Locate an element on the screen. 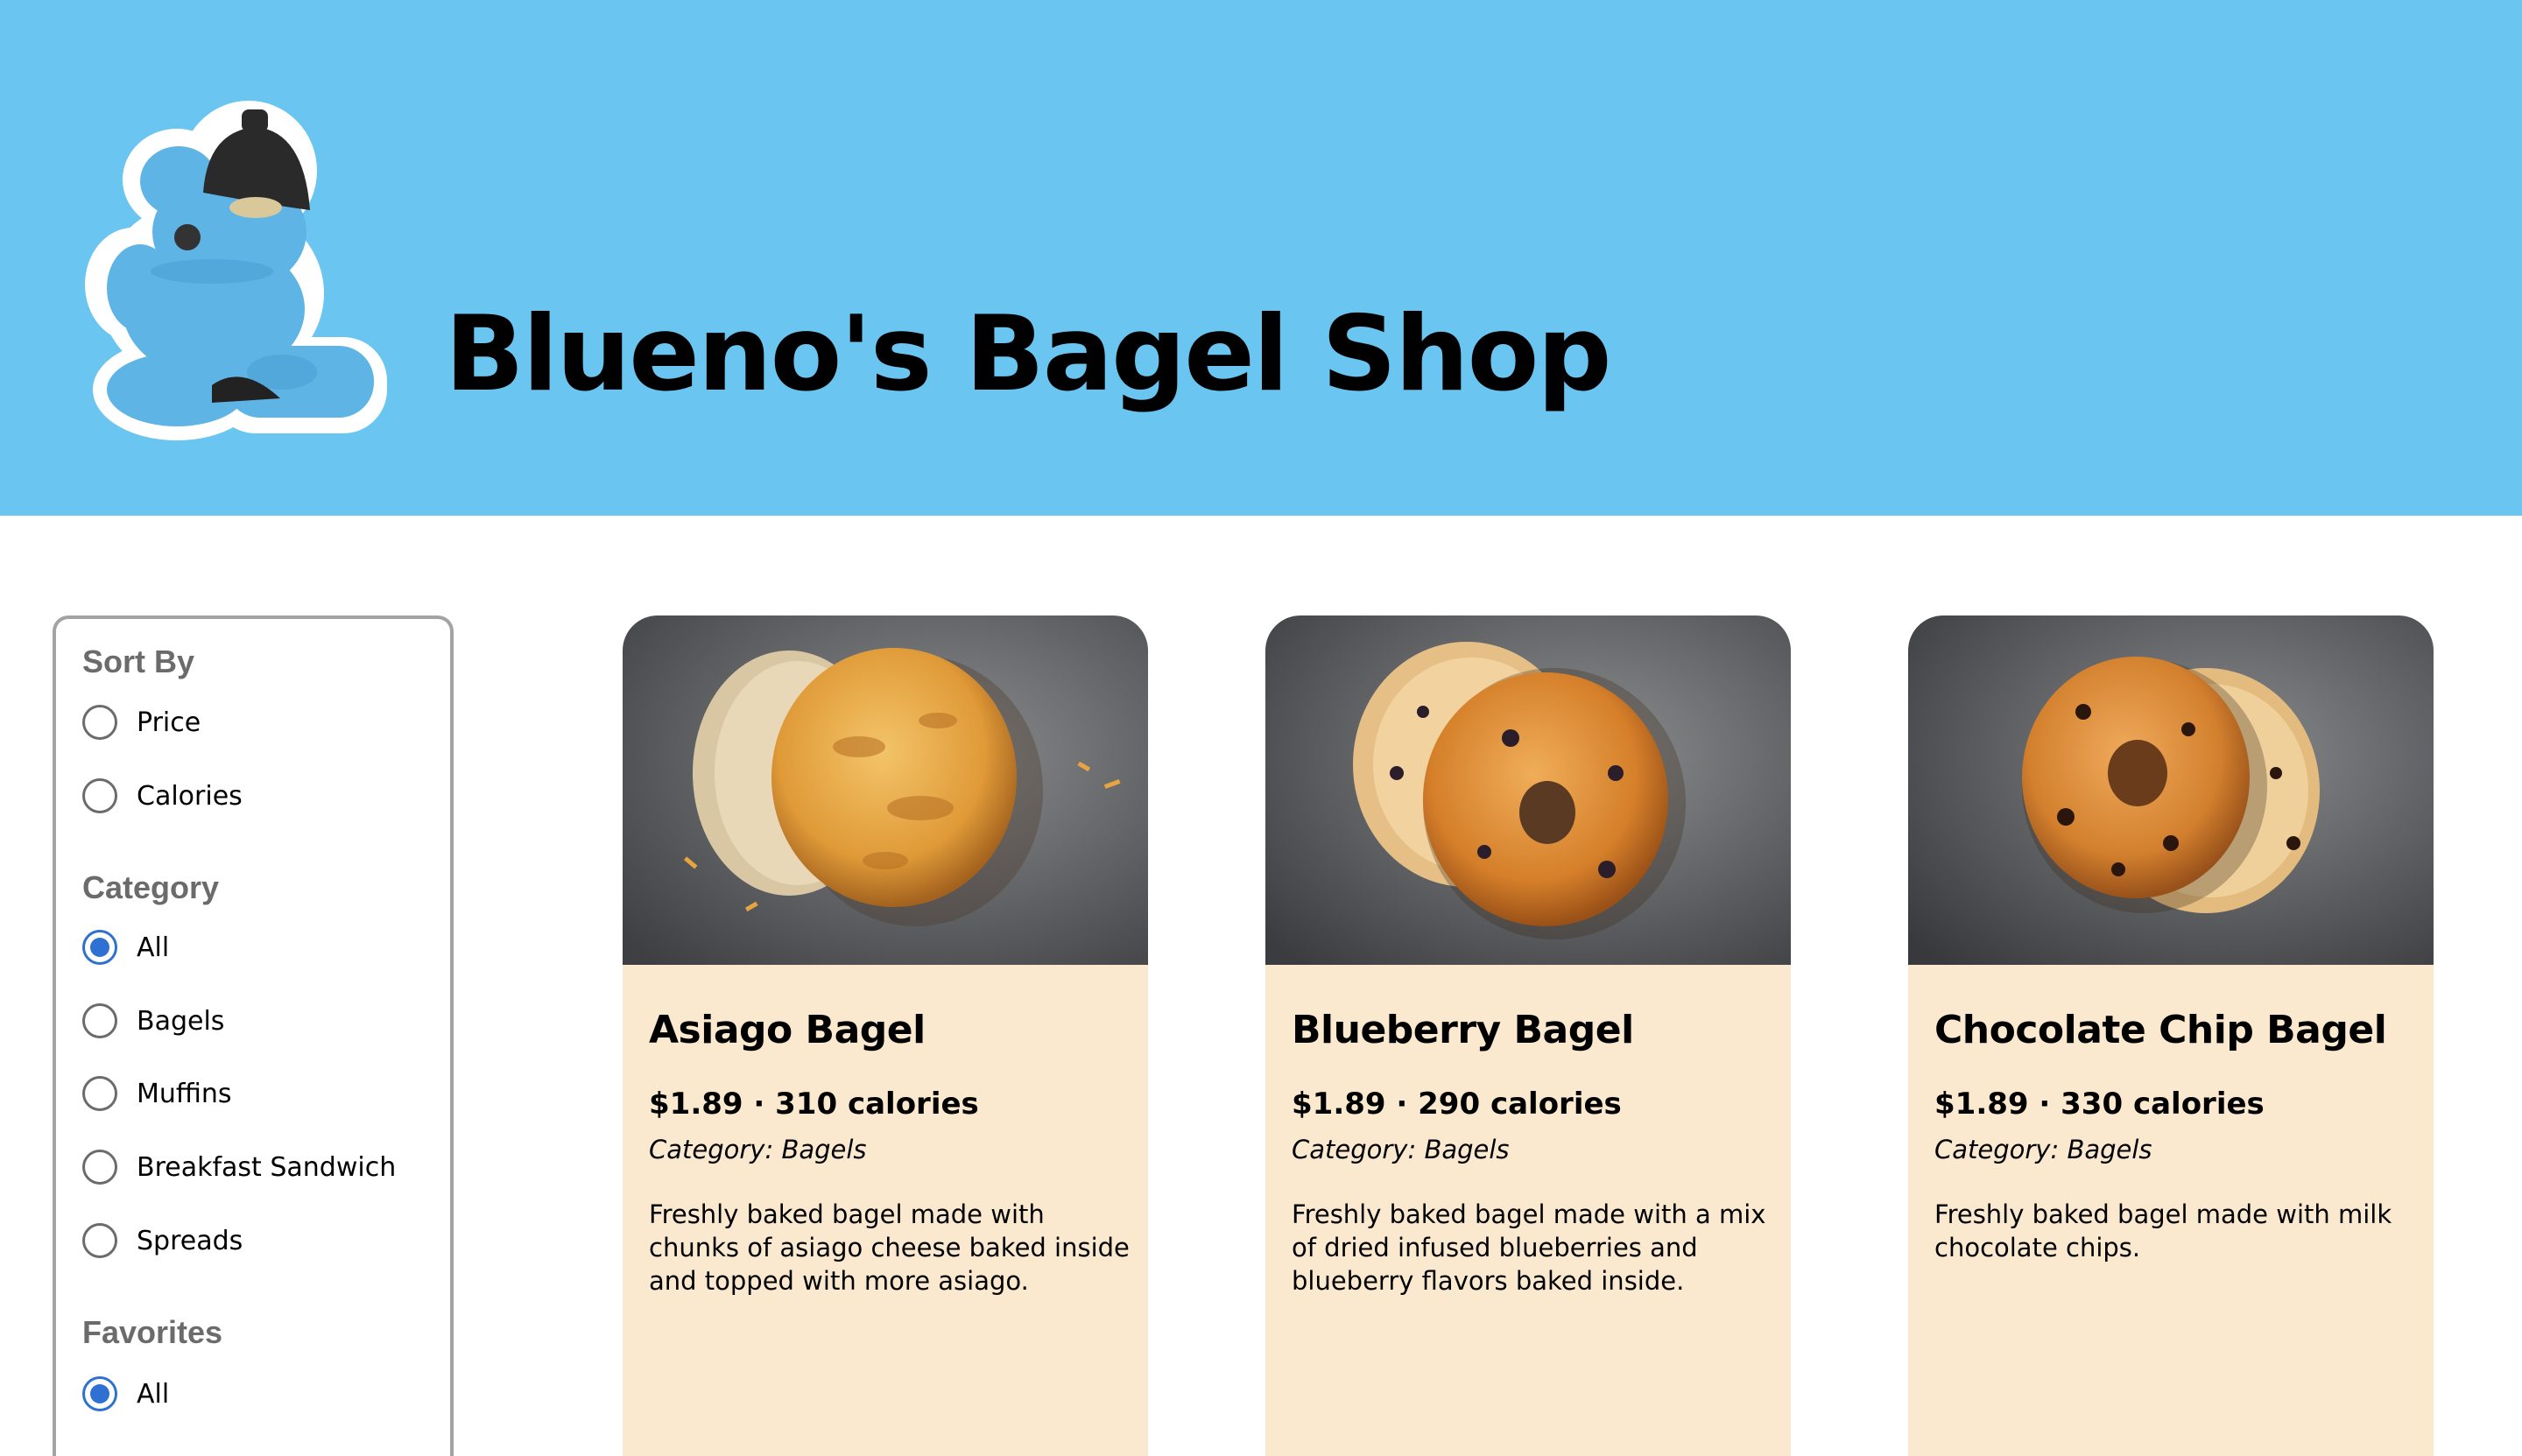  product-price-calories: $1.89 · 290 calories is located at coordinates (1457, 1104).